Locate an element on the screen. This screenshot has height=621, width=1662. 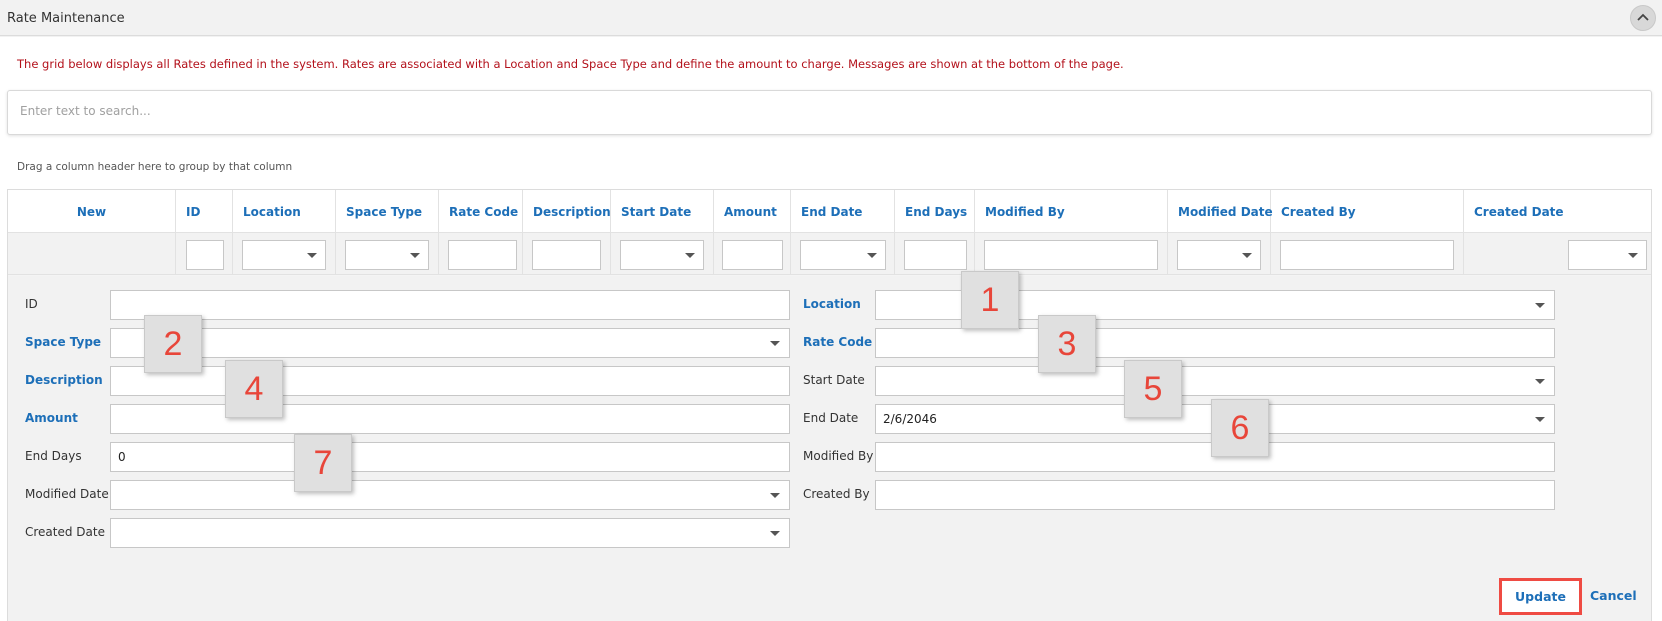
search-box is located at coordinates (829, 112).